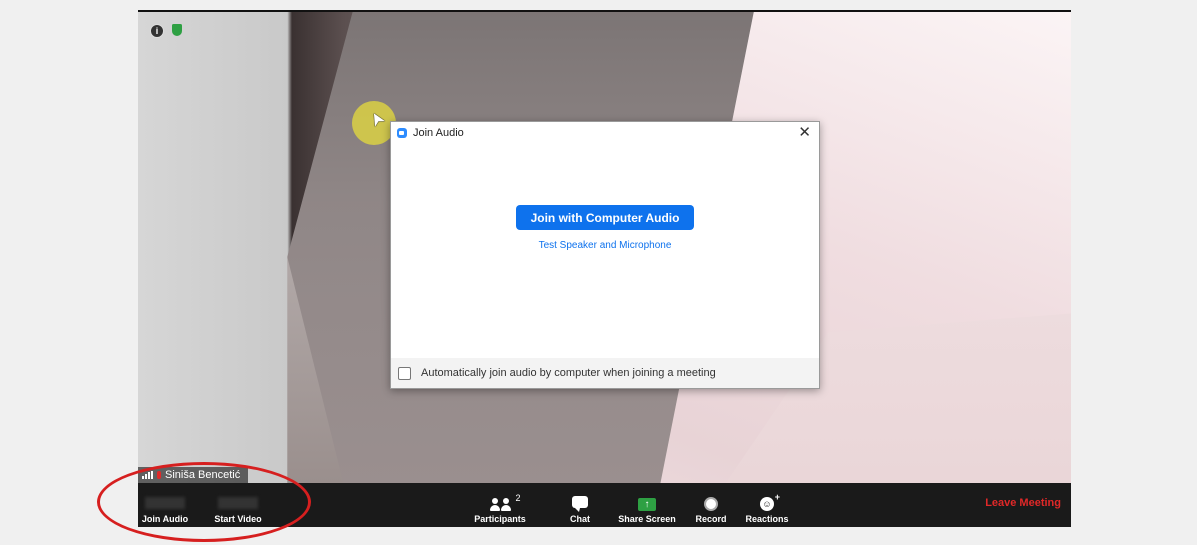  I want to click on record-label: Record, so click(711, 519).